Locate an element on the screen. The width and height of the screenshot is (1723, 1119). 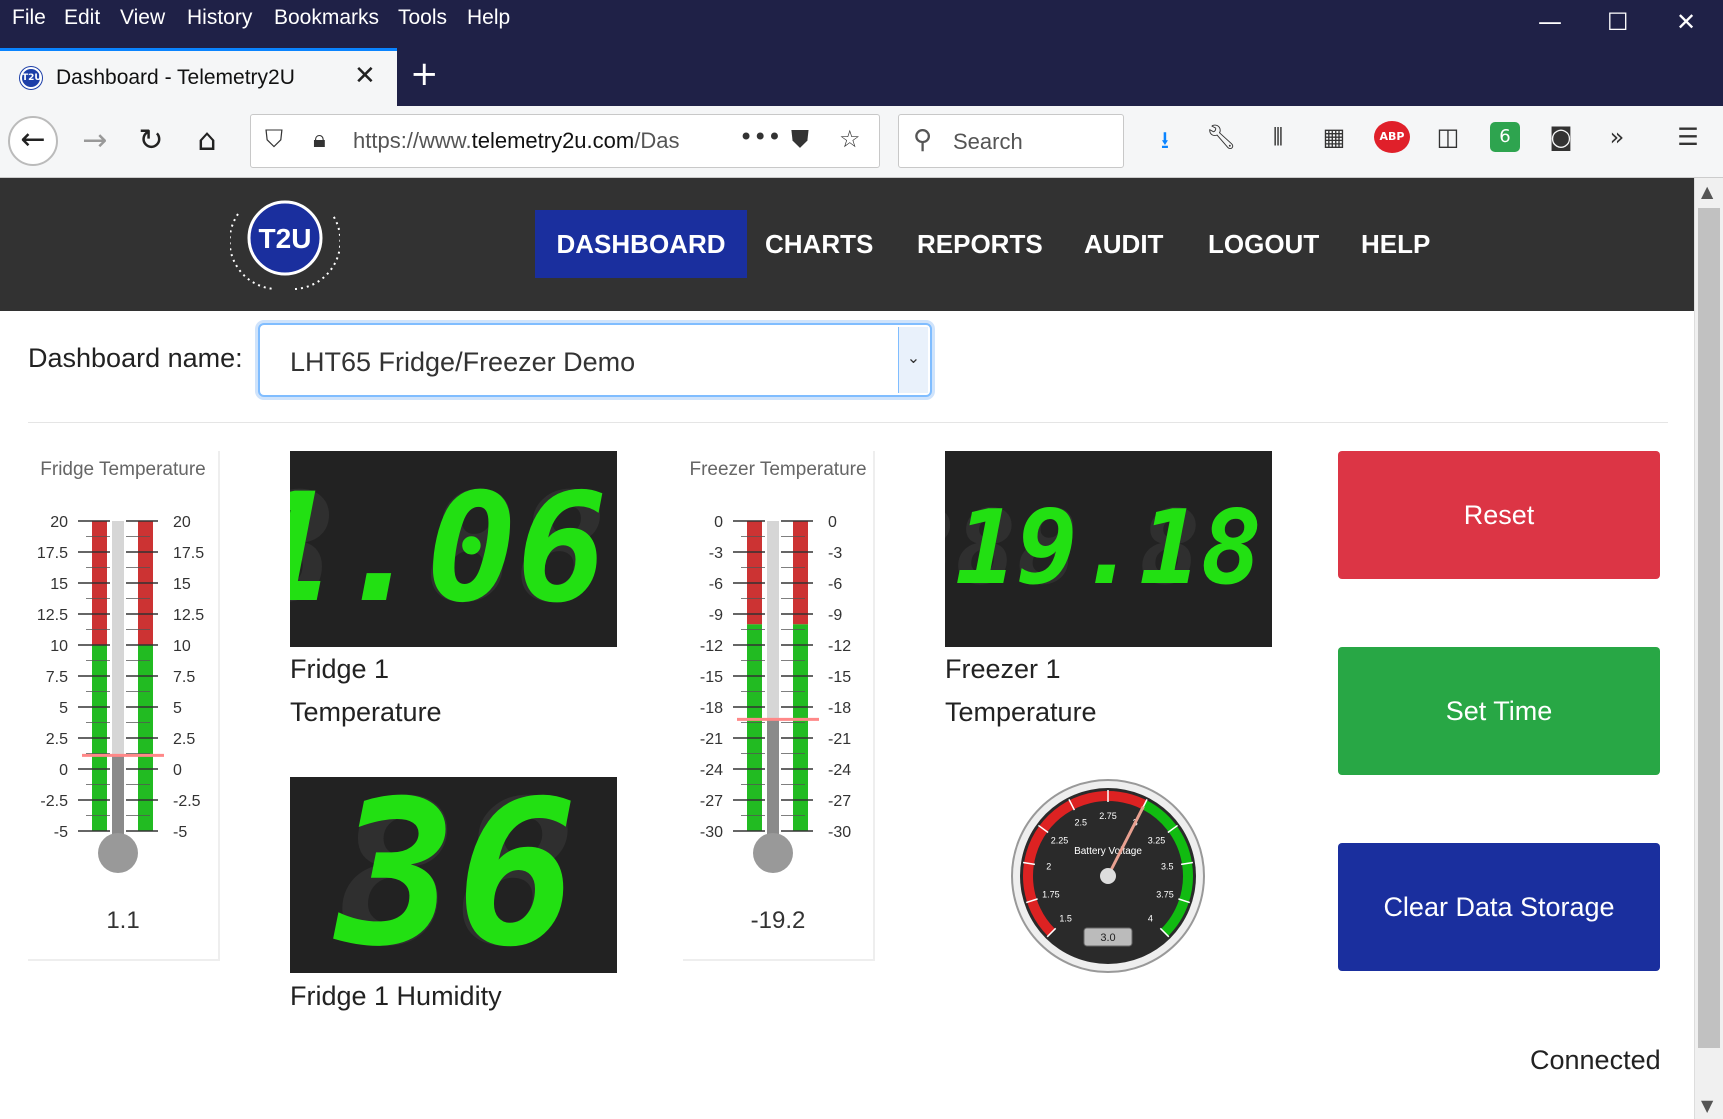
tick-label-left: 2.5 is located at coordinates (57, 739).